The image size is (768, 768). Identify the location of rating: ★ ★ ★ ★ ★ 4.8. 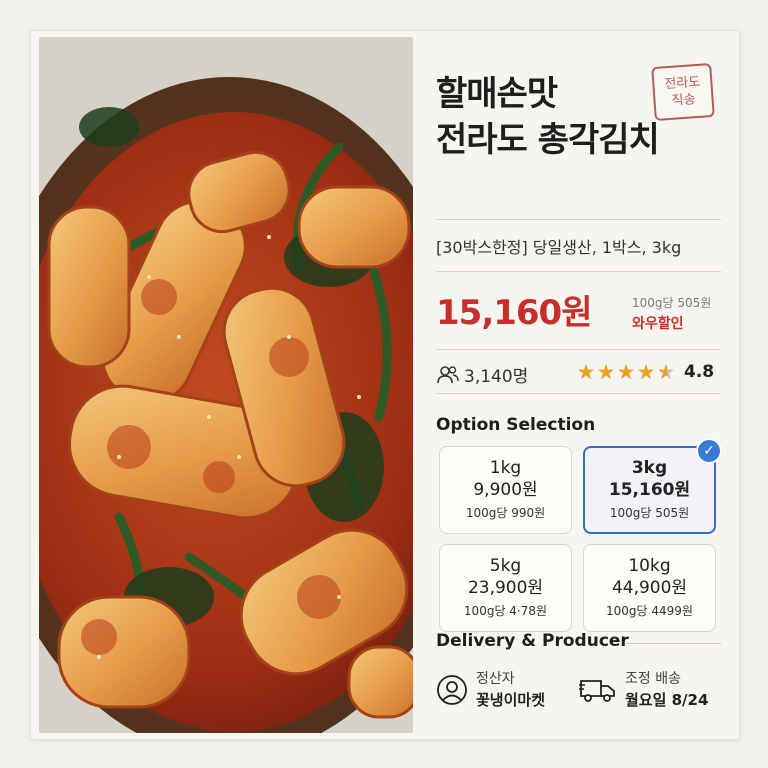
(645, 372).